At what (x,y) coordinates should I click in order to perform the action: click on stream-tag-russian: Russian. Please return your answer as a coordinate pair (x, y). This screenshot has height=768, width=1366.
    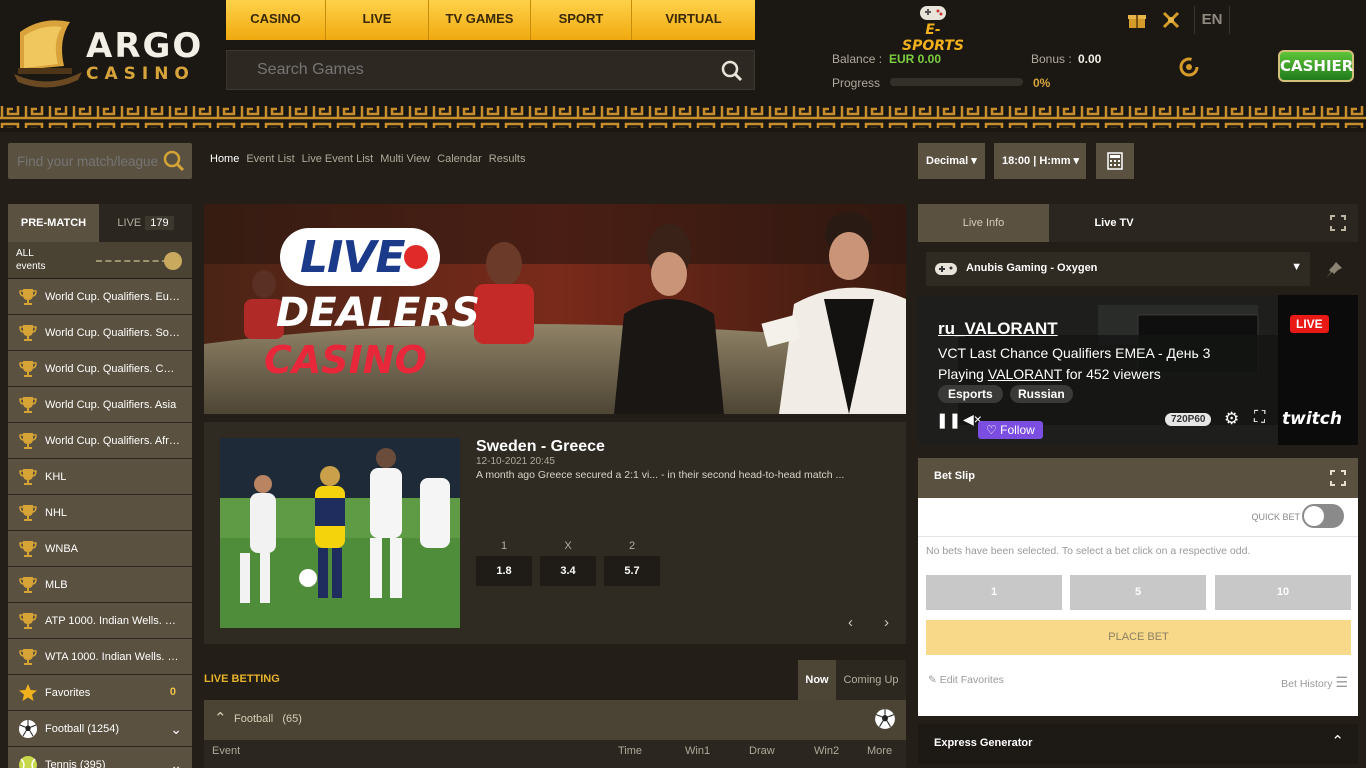
    Looking at the image, I should click on (1041, 394).